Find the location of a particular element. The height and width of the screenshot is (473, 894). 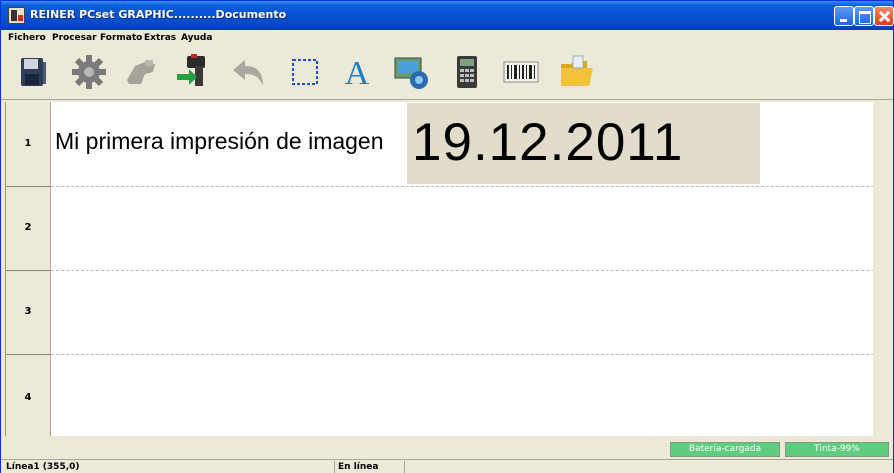

calculator-icon is located at coordinates (467, 72).